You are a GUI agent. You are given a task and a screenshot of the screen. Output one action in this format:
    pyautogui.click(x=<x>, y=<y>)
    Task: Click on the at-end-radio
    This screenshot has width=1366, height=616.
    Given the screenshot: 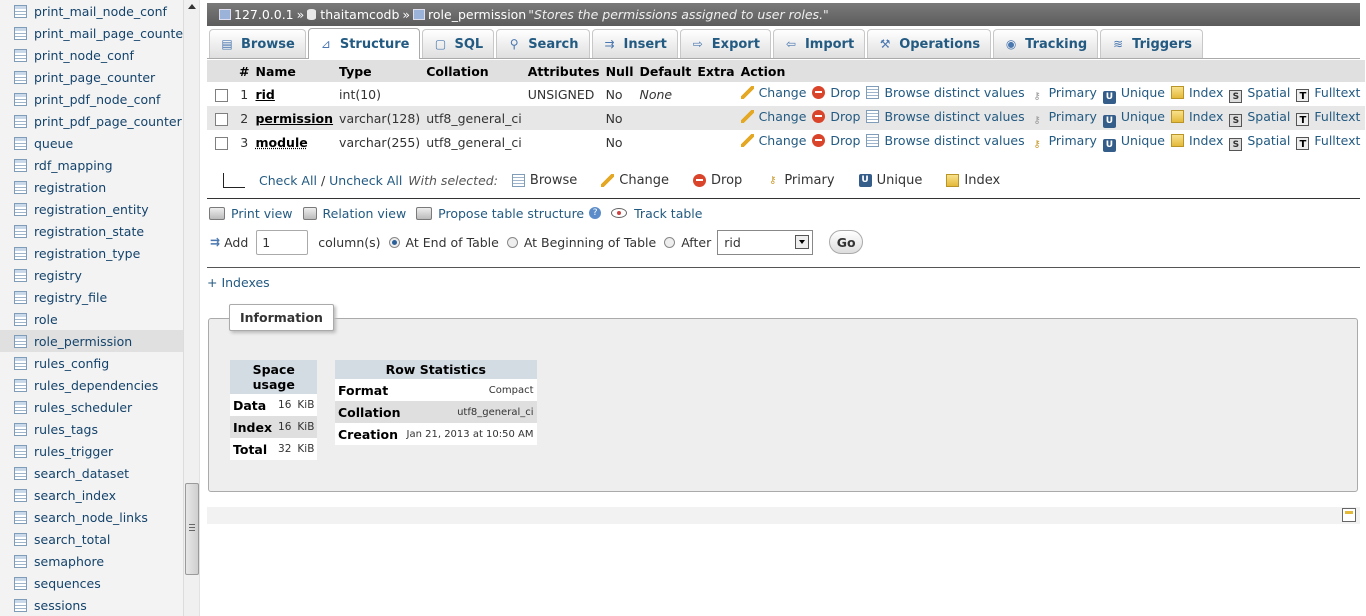 What is the action you would take?
    pyautogui.click(x=394, y=242)
    